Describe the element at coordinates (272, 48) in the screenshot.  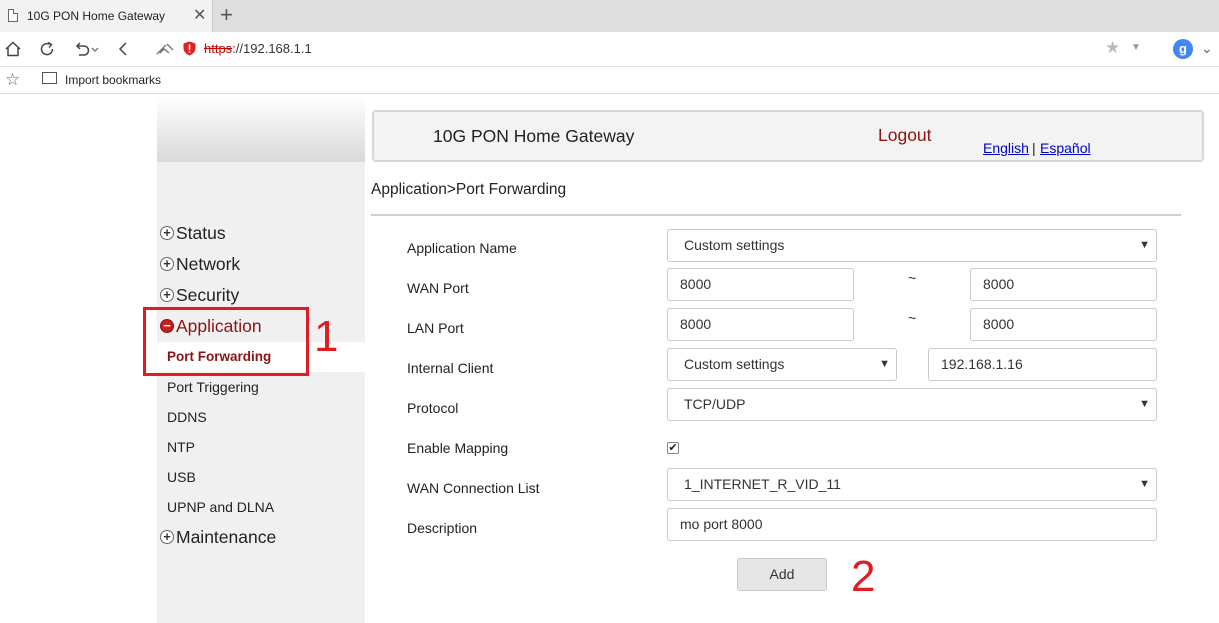
I see `url-host: ://192.168.1.1` at that location.